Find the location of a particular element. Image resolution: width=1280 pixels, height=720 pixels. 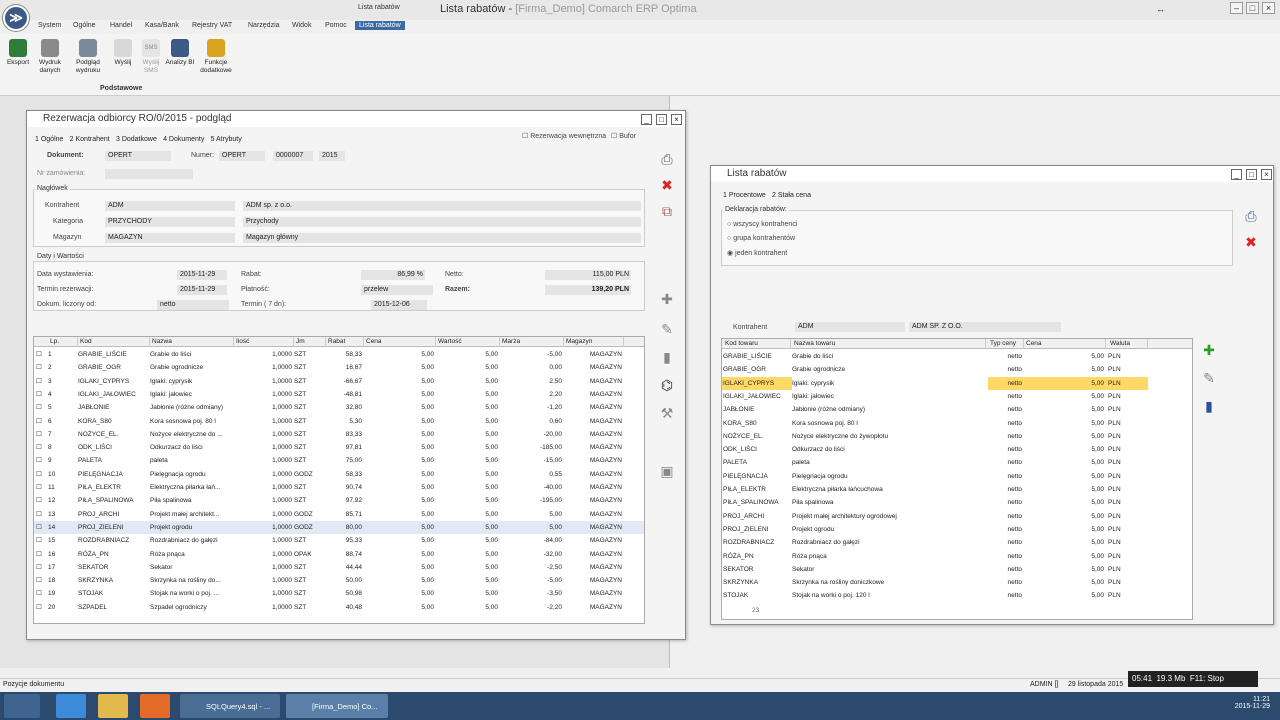

menu-widok: Widok is located at coordinates (301, 25).